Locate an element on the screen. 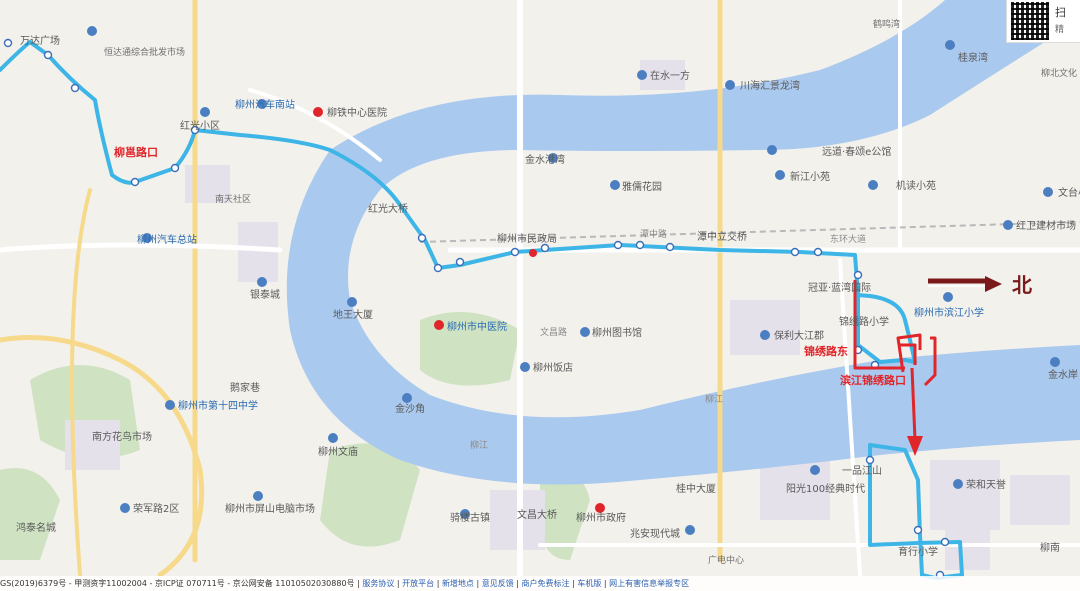 The width and height of the screenshot is (1080, 591). footer-link-car: 车机版 is located at coordinates (589, 583).